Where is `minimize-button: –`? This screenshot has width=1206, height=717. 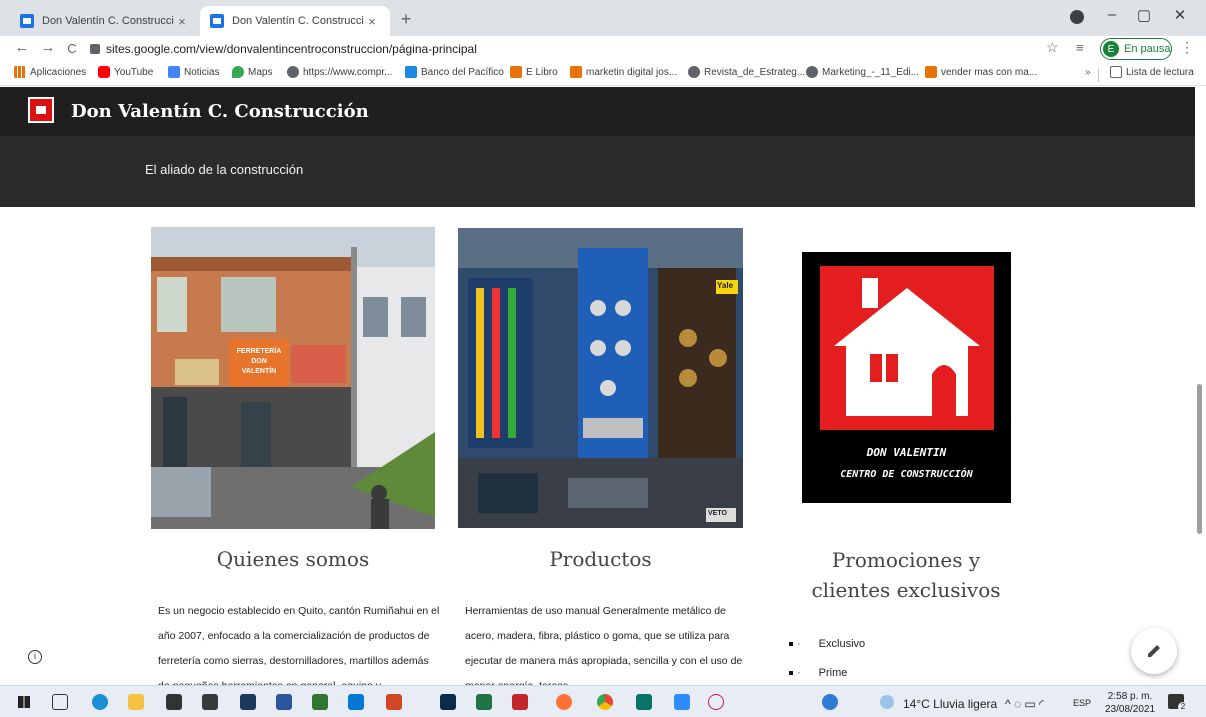 minimize-button: – is located at coordinates (1112, 14).